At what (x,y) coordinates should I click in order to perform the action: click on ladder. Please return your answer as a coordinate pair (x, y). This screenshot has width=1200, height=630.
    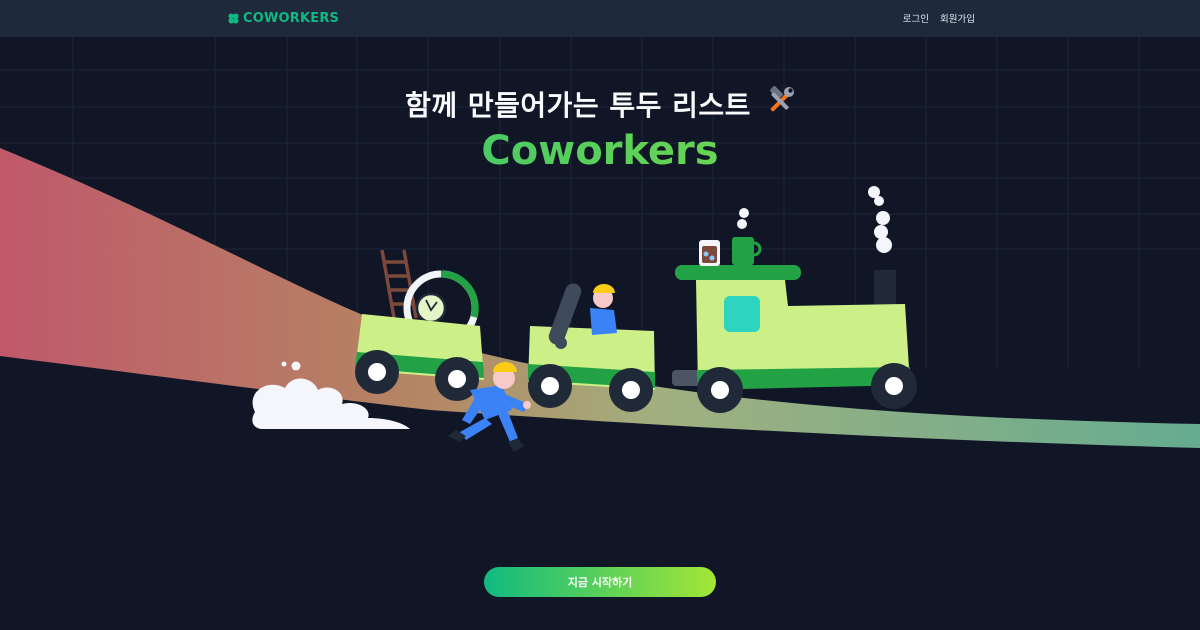
    Looking at the image, I should click on (399, 284).